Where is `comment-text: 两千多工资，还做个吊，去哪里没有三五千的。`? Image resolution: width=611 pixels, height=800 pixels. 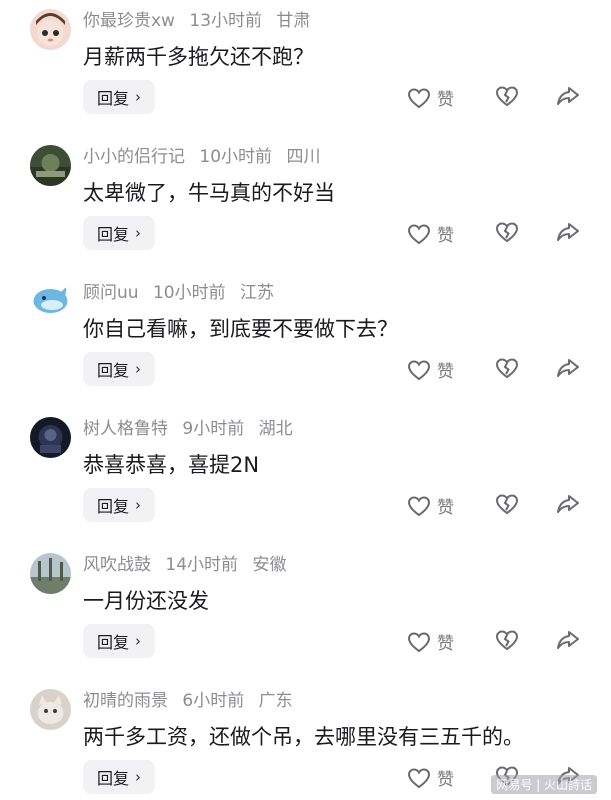 comment-text: 两千多工资，还做个吊，去哪里没有三五千的。 is located at coordinates (303, 737).